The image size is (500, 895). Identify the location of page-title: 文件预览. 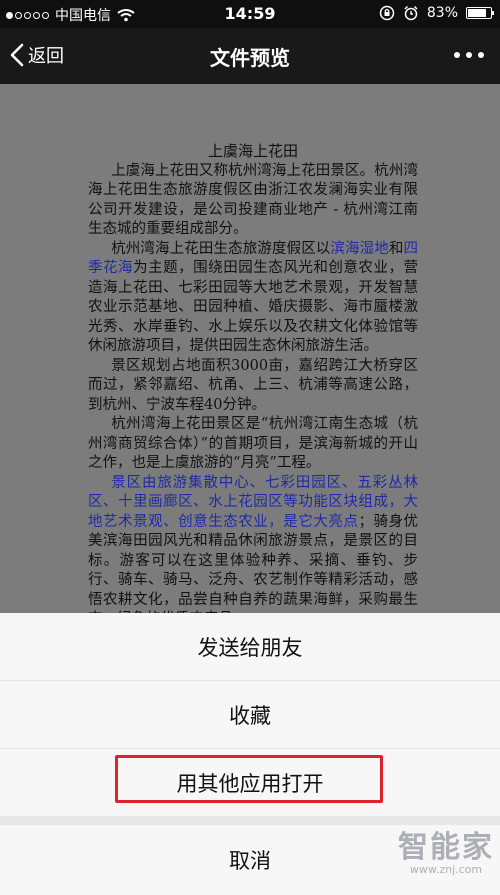
(250, 58).